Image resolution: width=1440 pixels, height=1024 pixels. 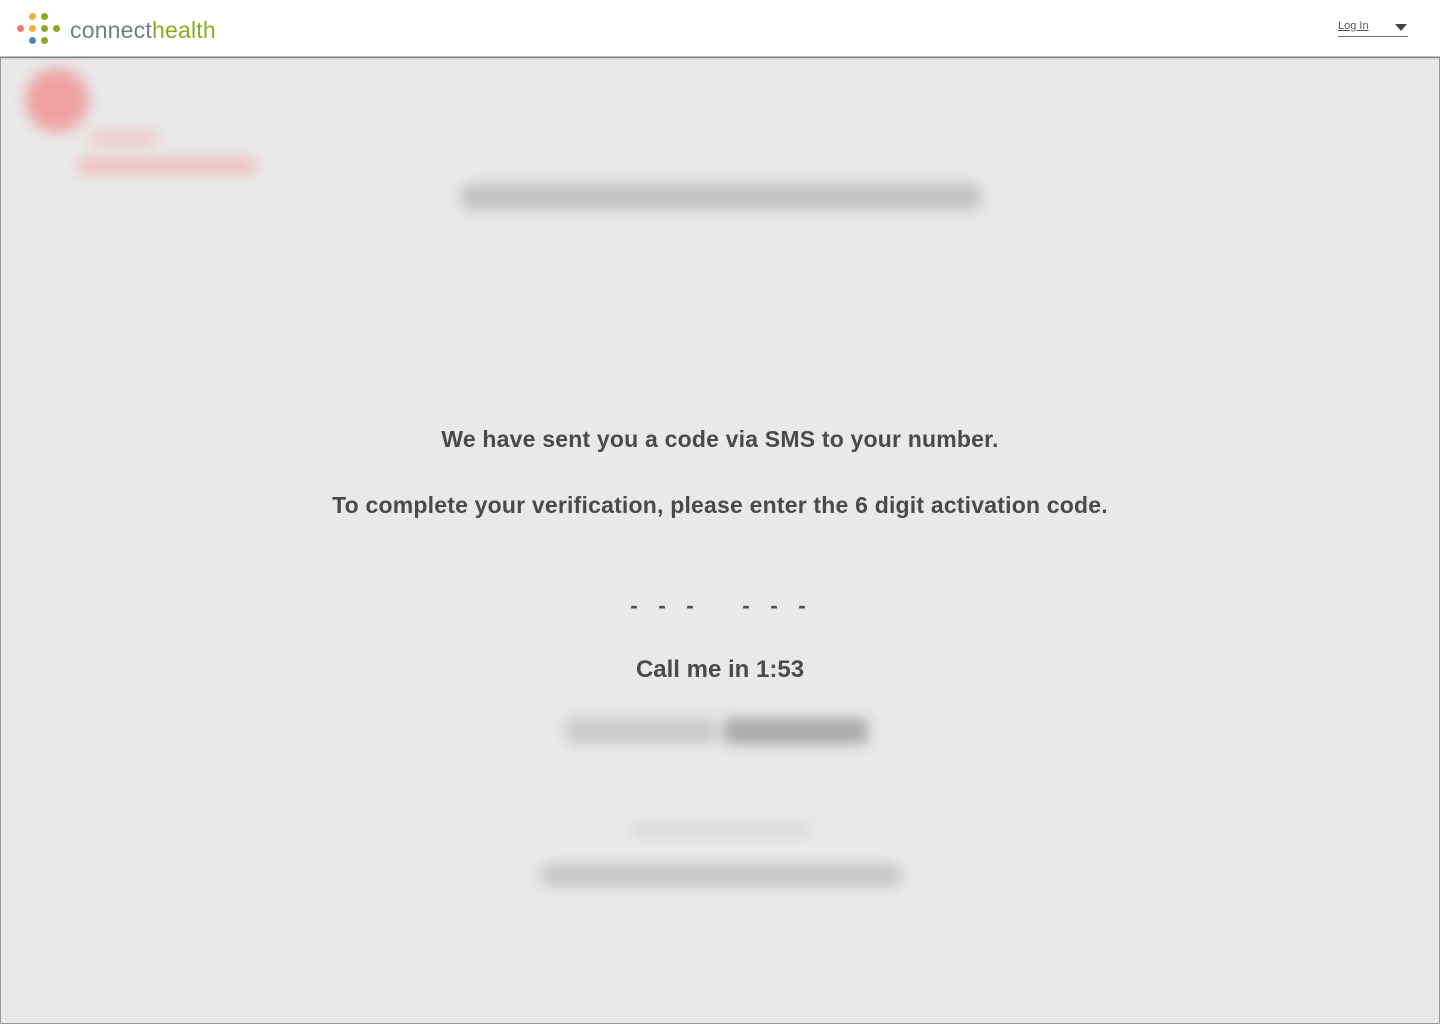 I want to click on login-label: Log In, so click(x=1353, y=26).